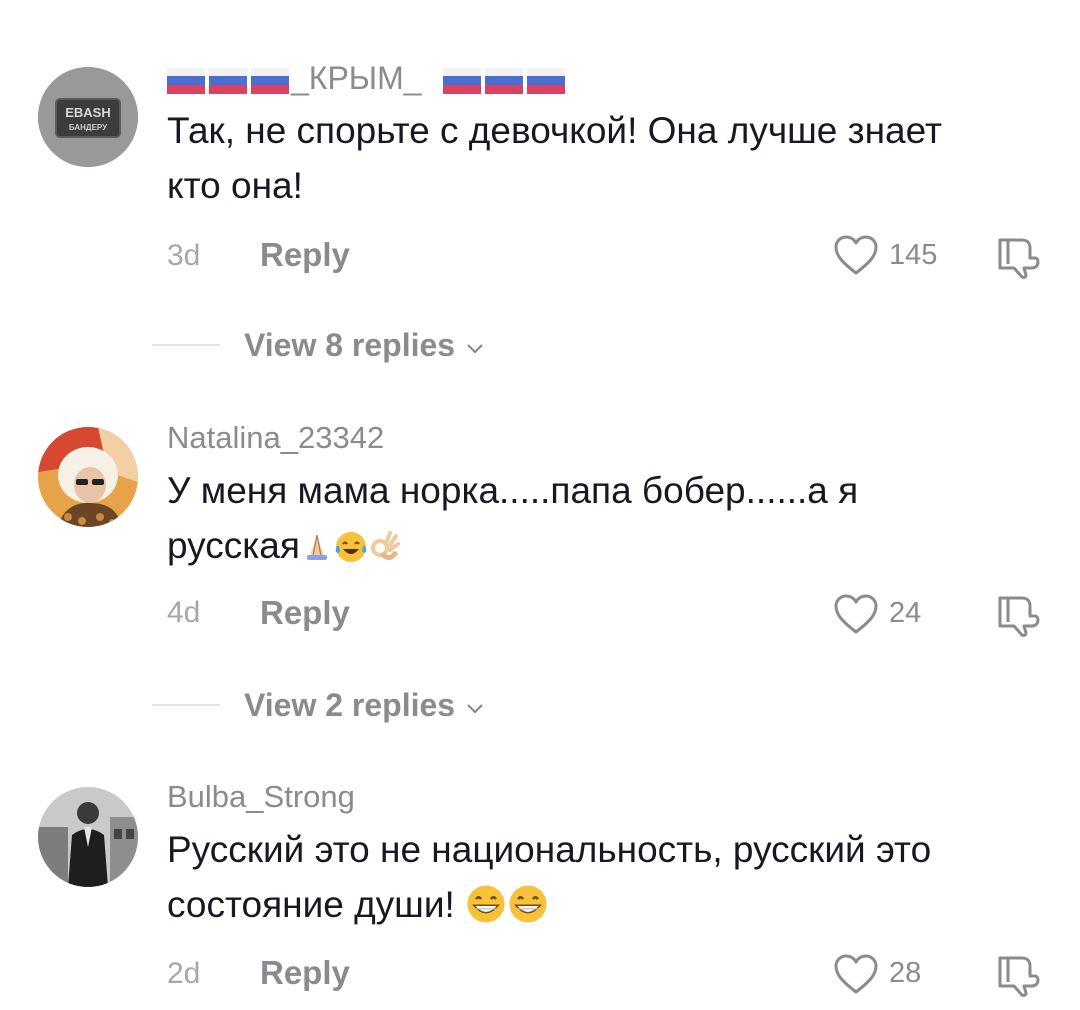  Describe the element at coordinates (351, 547) in the screenshot. I see `tears-of-joy-emoji-icon` at that location.